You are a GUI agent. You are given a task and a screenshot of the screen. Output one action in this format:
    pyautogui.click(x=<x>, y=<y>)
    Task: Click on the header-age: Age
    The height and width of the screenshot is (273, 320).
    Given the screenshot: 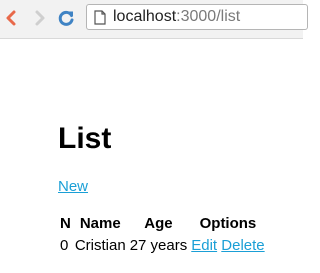 What is the action you would take?
    pyautogui.click(x=158, y=223)
    